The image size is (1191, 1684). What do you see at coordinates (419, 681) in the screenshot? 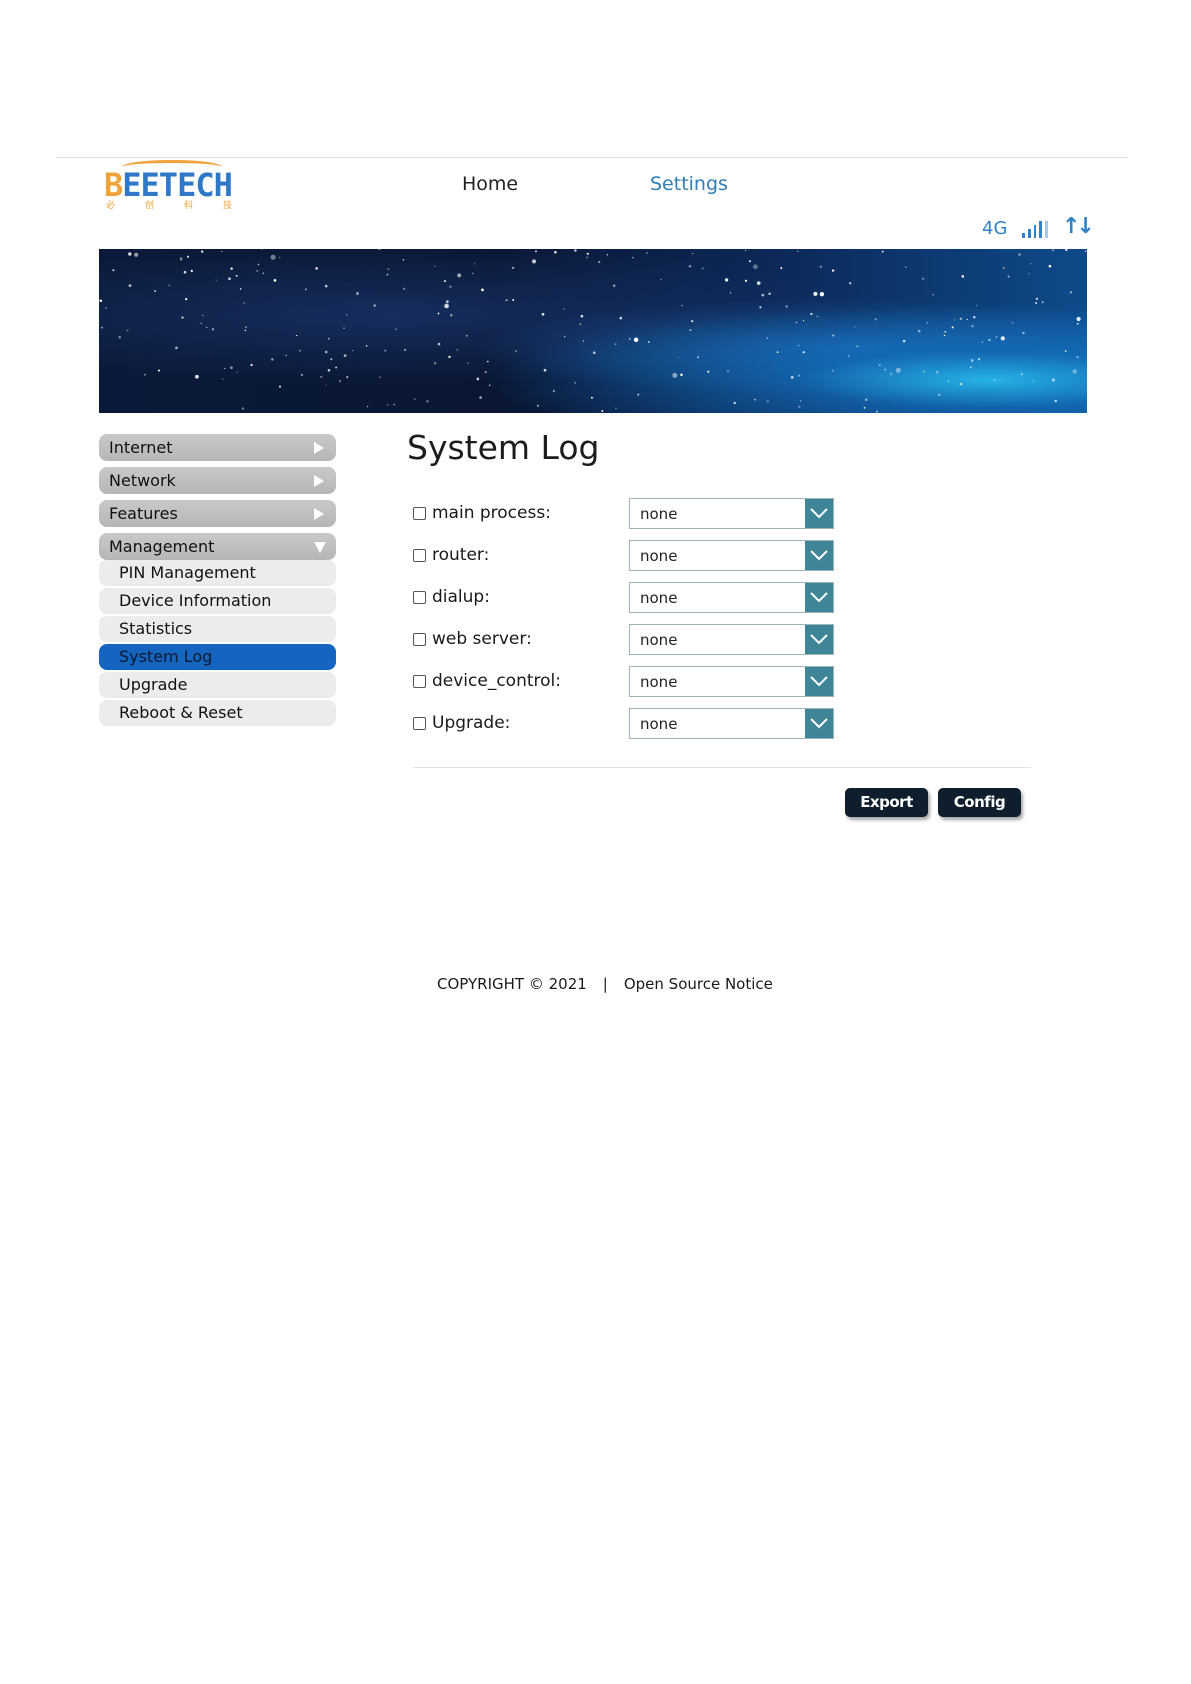
I see `device-control-checkbox` at bounding box center [419, 681].